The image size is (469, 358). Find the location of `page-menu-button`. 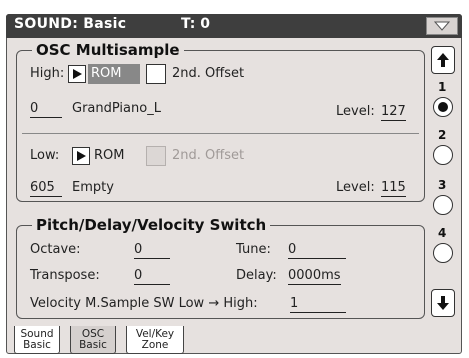

page-menu-button is located at coordinates (442, 26).